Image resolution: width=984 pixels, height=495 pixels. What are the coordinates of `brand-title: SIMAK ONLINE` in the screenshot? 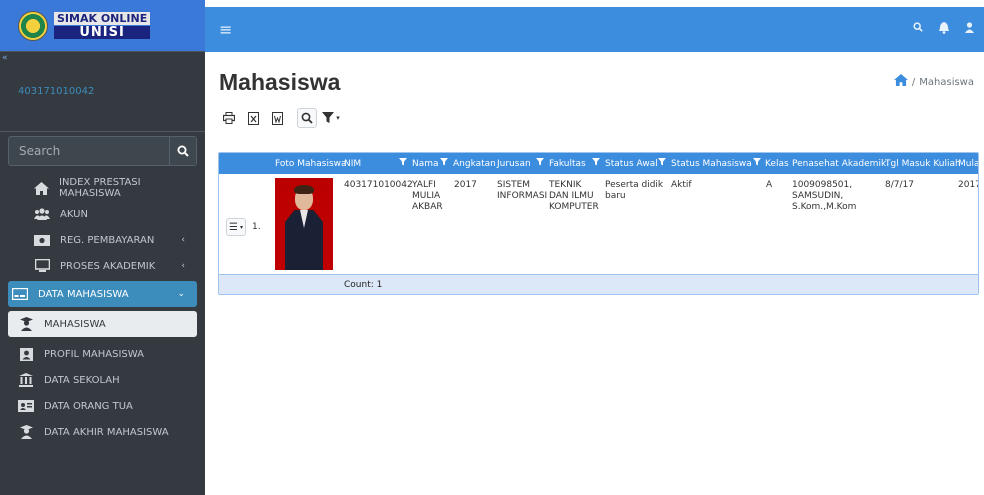 It's located at (102, 18).